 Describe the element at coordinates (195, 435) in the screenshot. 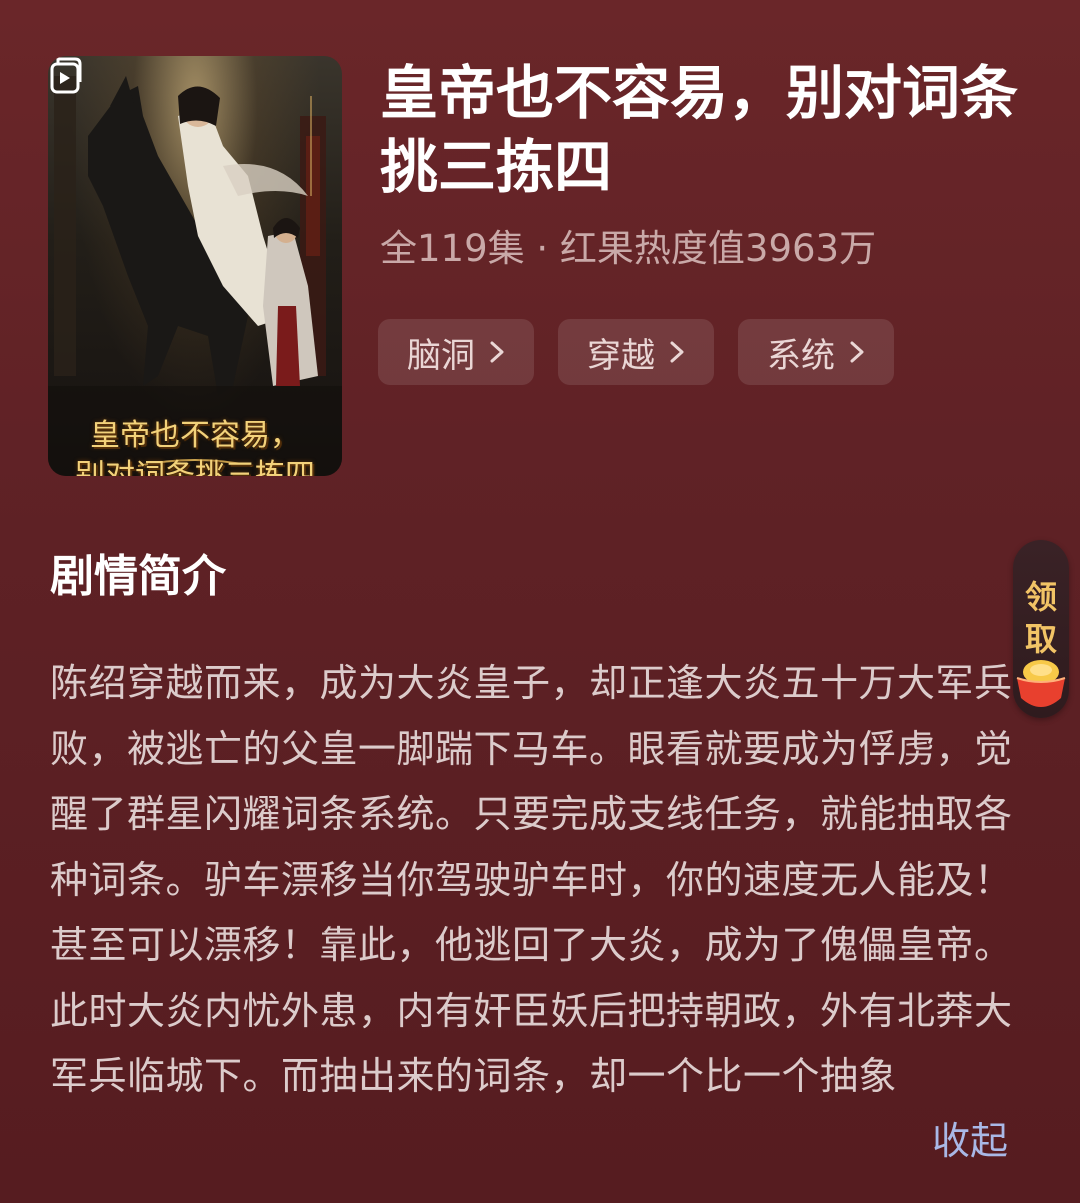

I see `cover-title-line1: 皇帝也不容易，` at that location.